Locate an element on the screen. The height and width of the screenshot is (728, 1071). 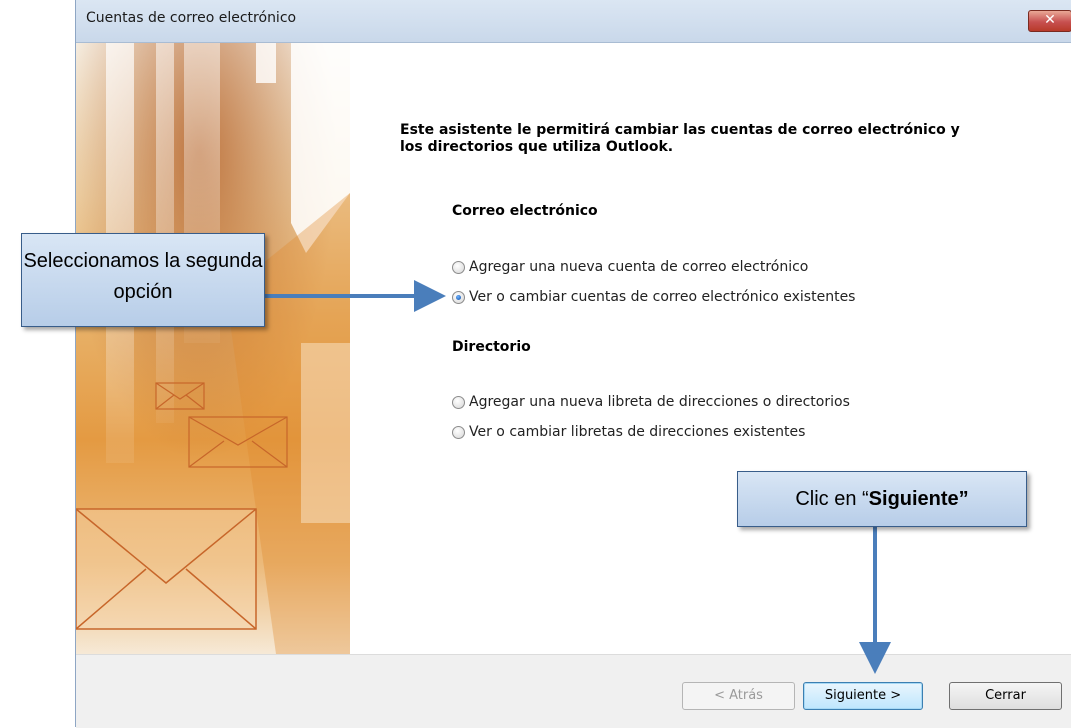
button-bar: < Atrás Siguiente > Cerrar is located at coordinates (573, 691).